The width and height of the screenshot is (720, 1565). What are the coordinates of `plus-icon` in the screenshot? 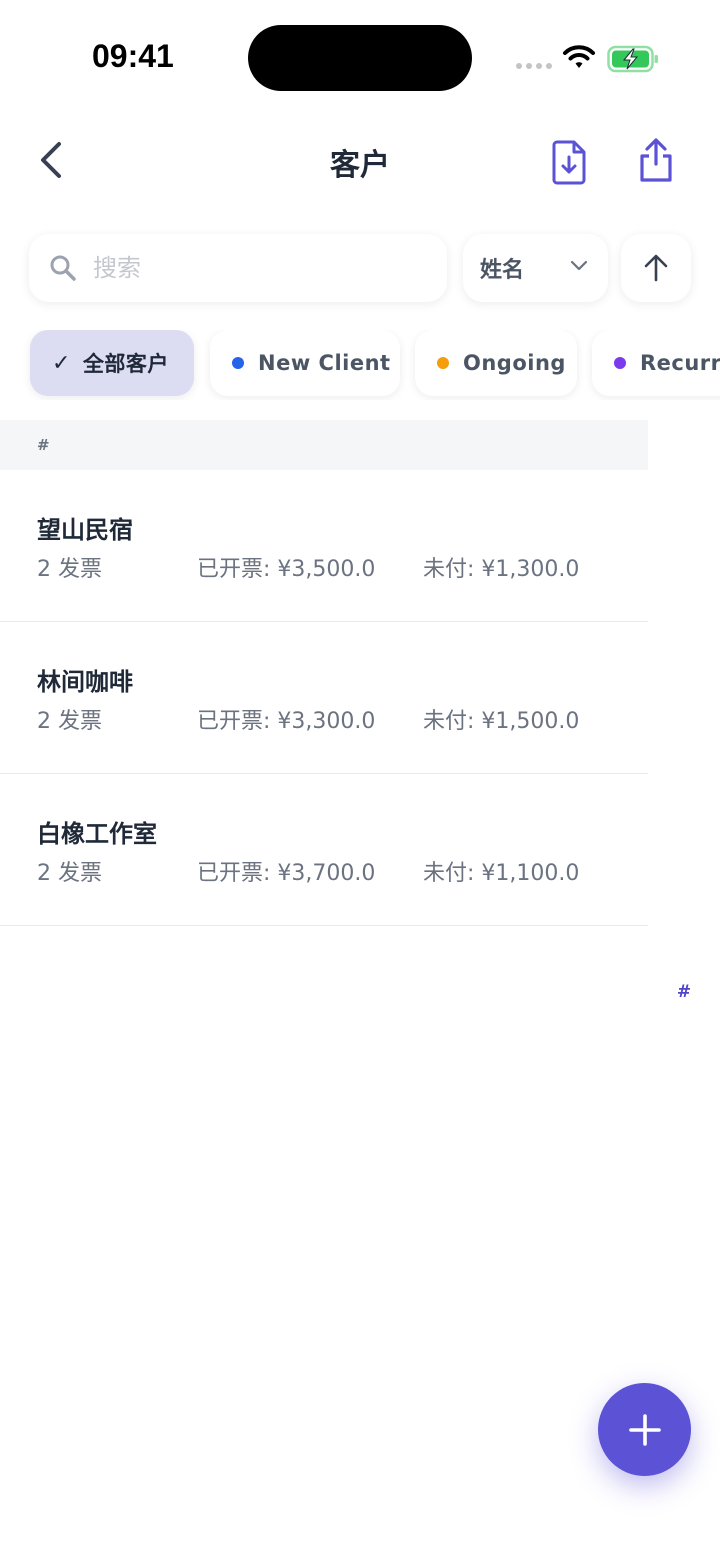 It's located at (644, 1429).